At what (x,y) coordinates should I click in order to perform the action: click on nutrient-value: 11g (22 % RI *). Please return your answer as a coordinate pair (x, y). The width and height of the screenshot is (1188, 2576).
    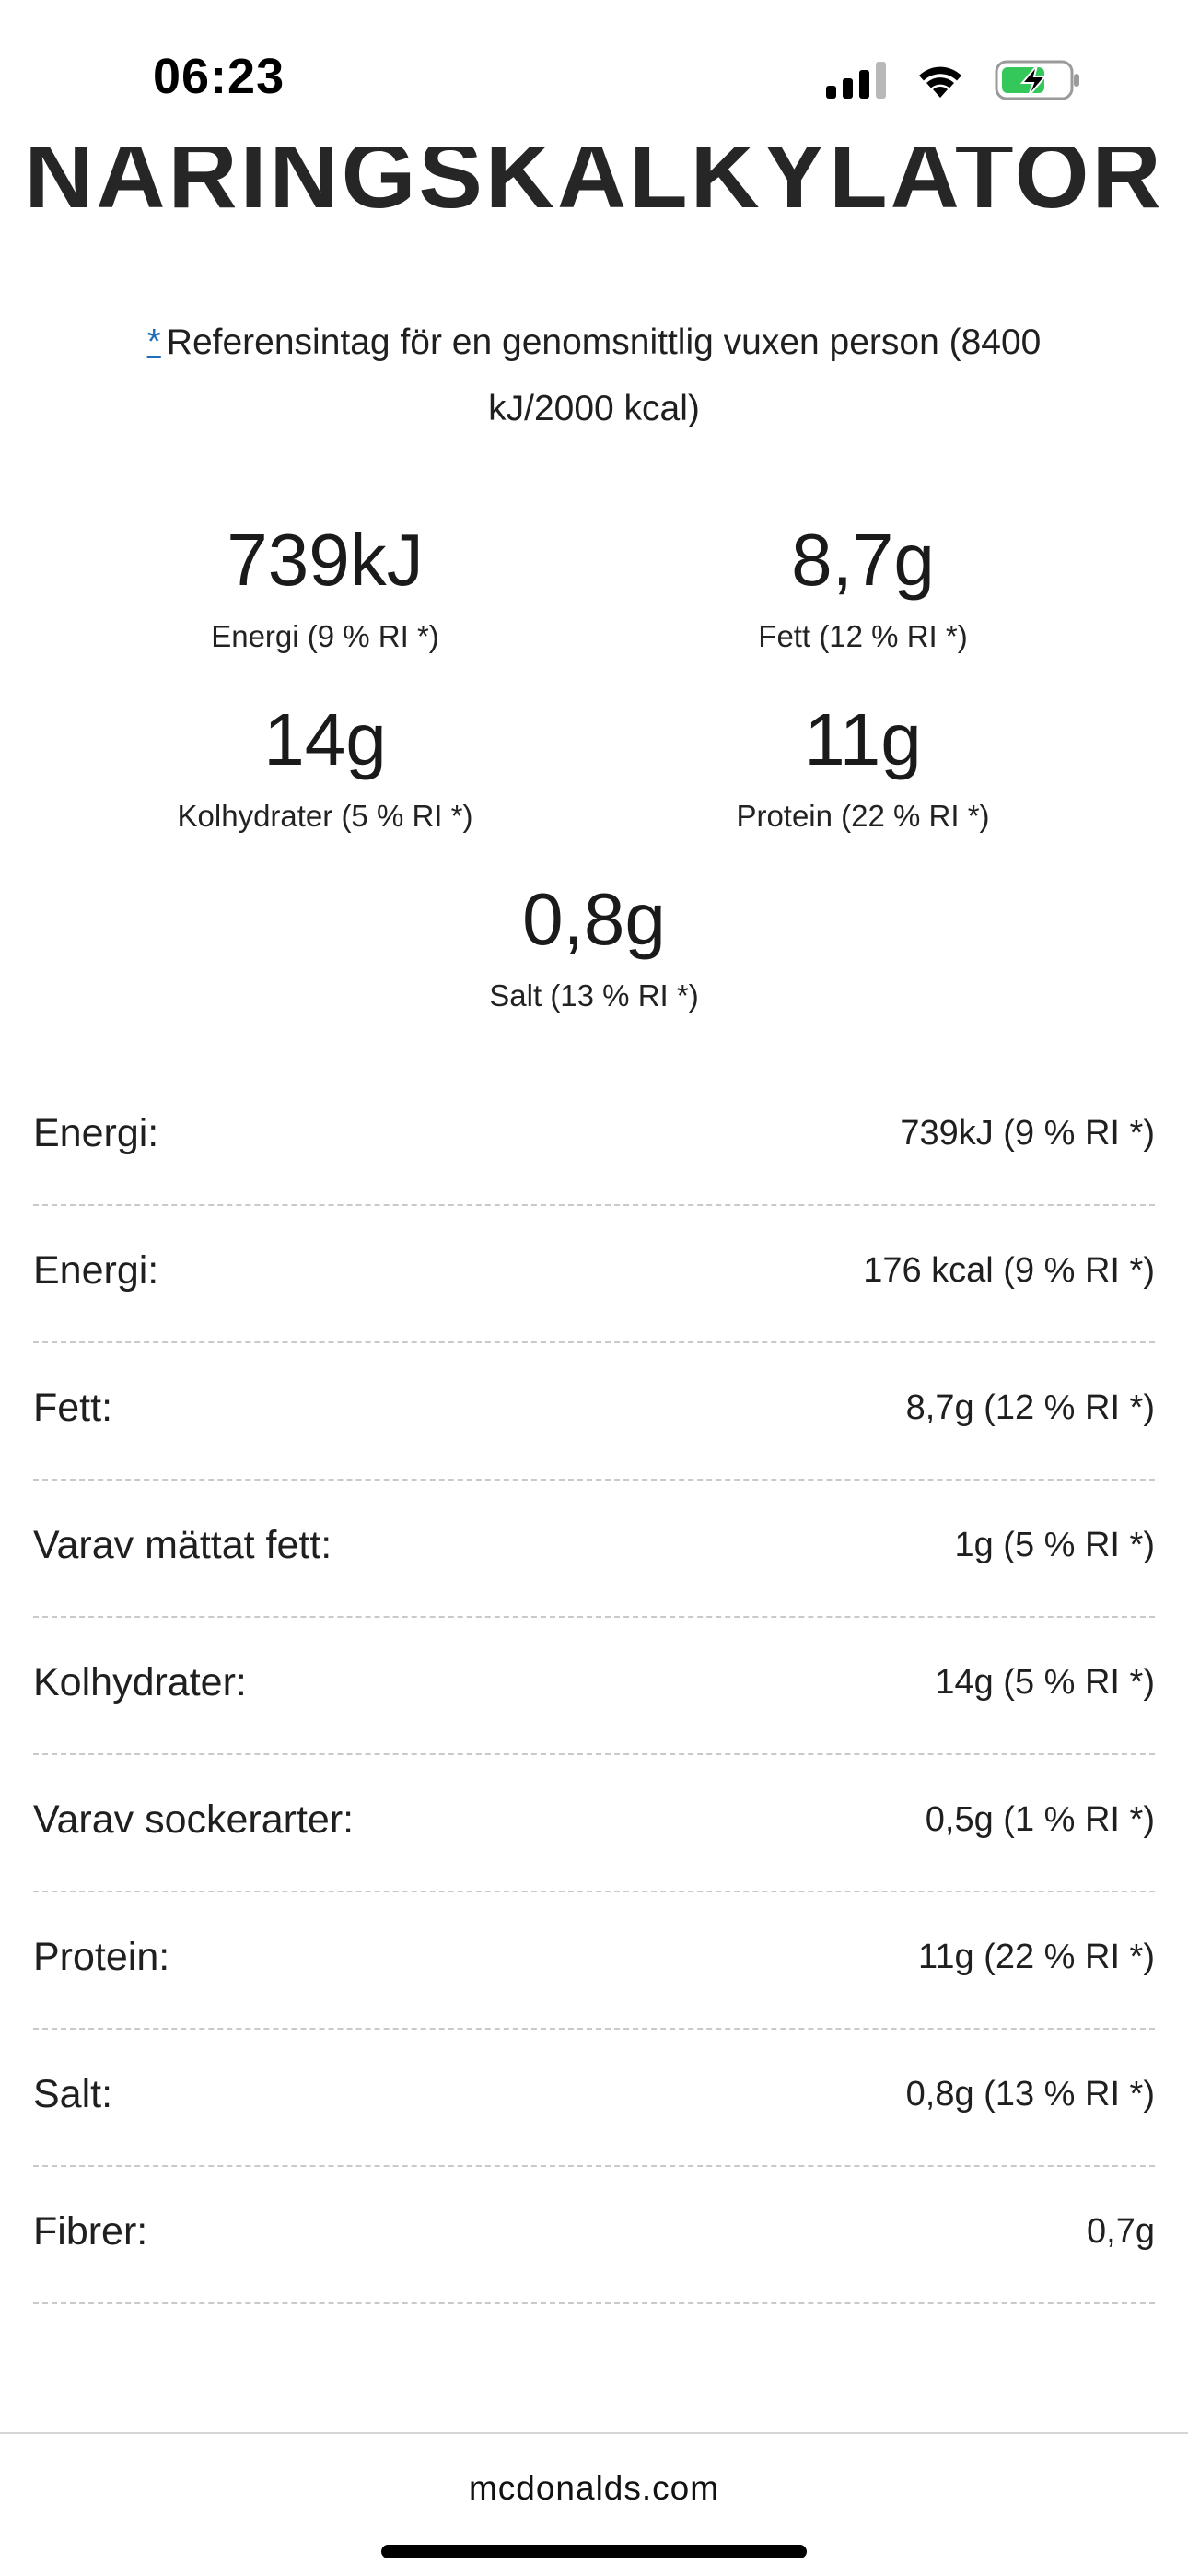
    Looking at the image, I should click on (1036, 1957).